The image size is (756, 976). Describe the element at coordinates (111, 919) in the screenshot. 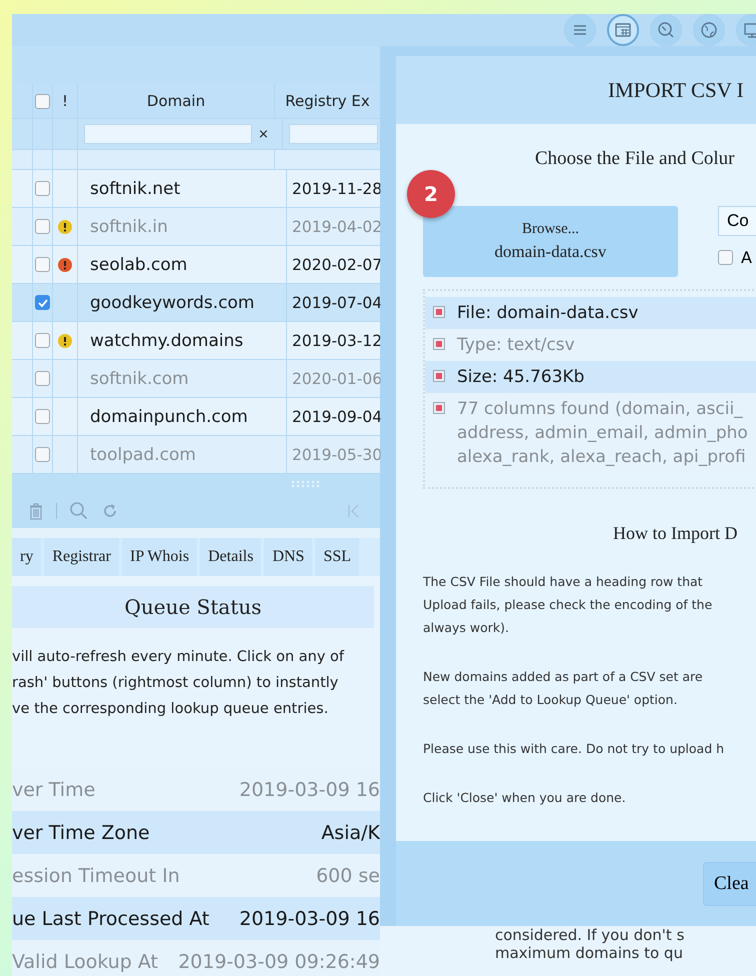

I see `field-label: ue Last Processed At` at that location.